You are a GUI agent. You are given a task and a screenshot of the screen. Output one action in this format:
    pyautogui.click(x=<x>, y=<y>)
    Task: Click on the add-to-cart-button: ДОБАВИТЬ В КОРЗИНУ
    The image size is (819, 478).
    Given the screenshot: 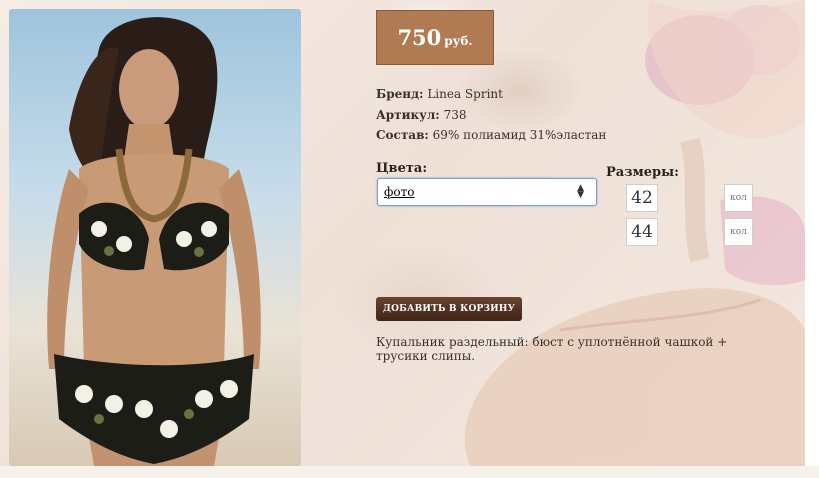 What is the action you would take?
    pyautogui.click(x=449, y=309)
    